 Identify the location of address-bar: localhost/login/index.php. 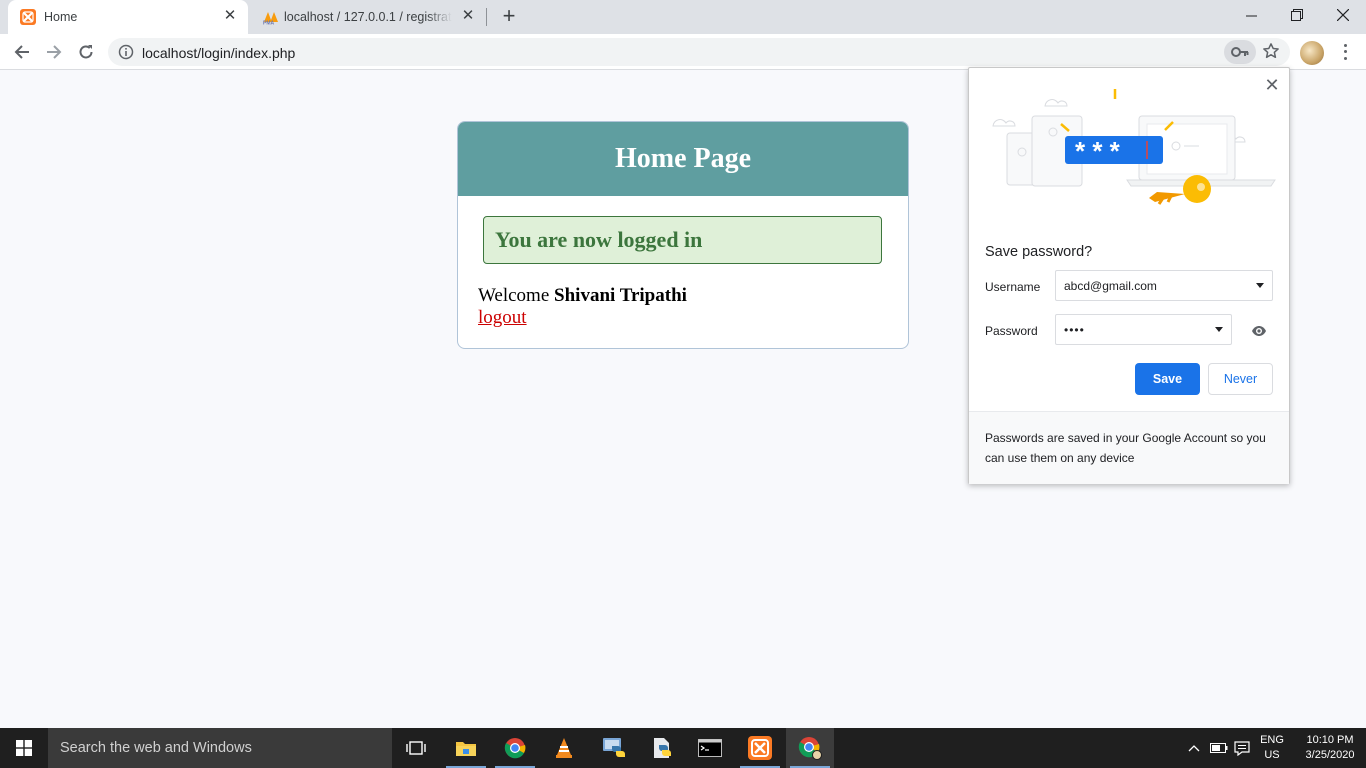
(699, 52).